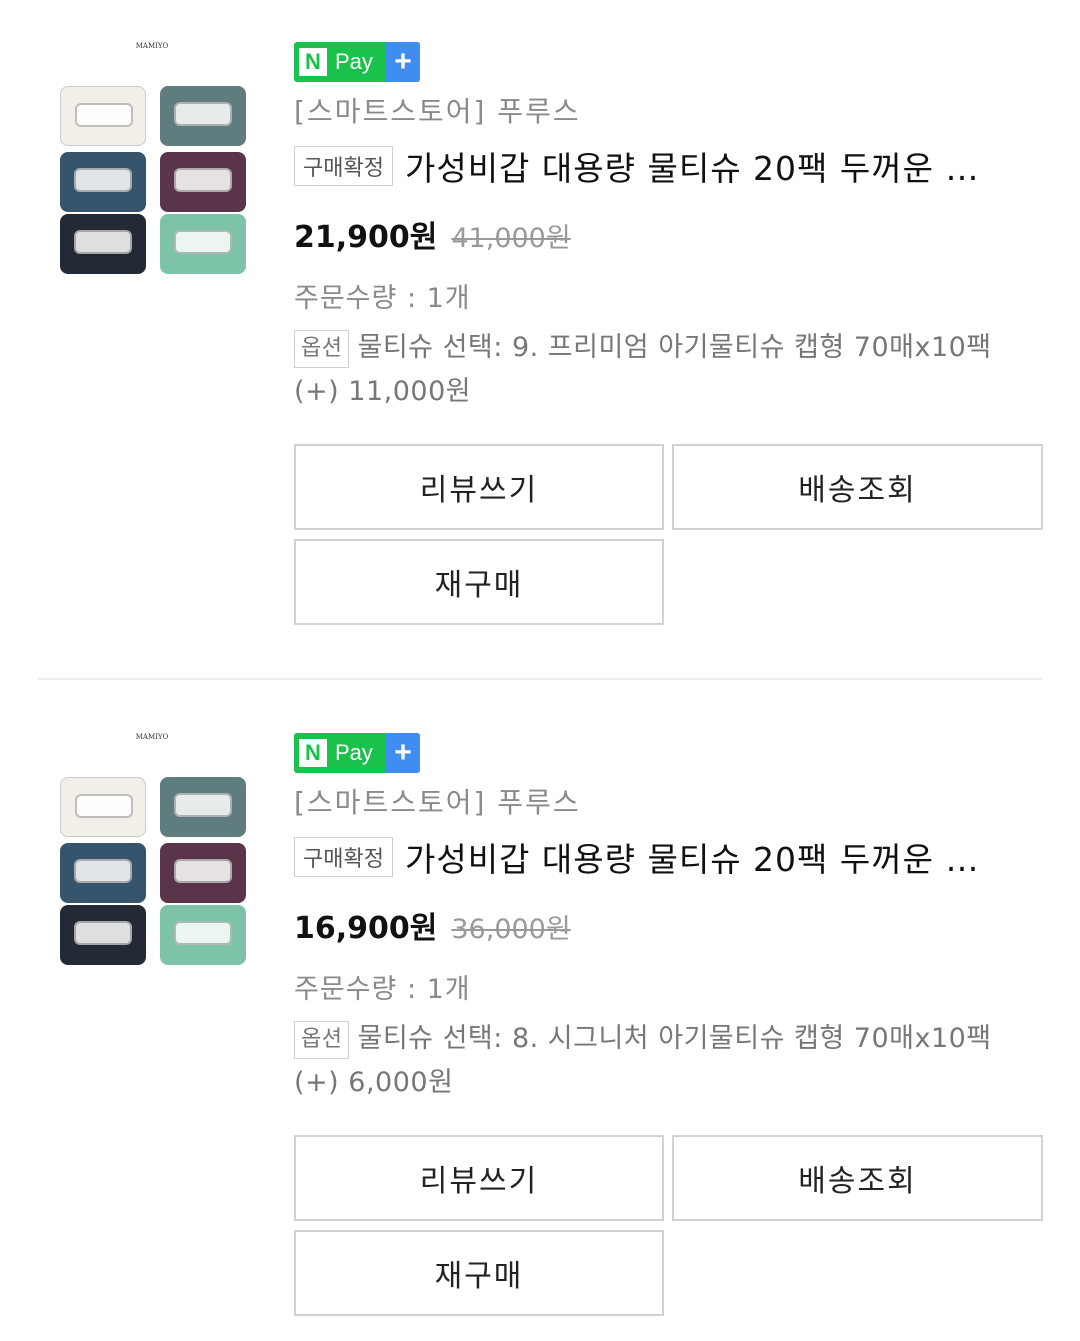  I want to click on original-price: 36,000원, so click(511, 929).